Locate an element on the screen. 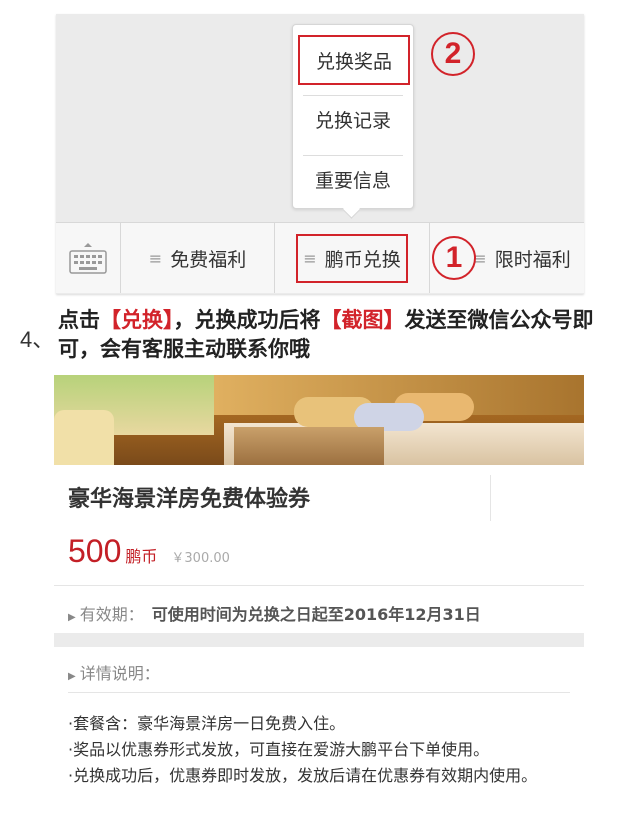 Image resolution: width=640 pixels, height=819 pixels. instruction-part: 点击 is located at coordinates (79, 320).